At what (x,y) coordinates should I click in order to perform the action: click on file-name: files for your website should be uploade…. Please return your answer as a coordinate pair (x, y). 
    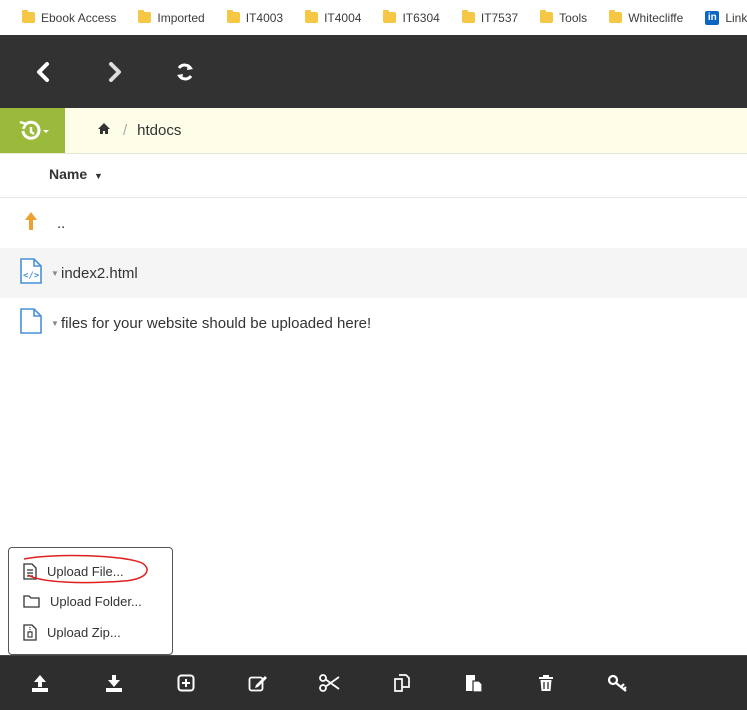
    Looking at the image, I should click on (216, 323).